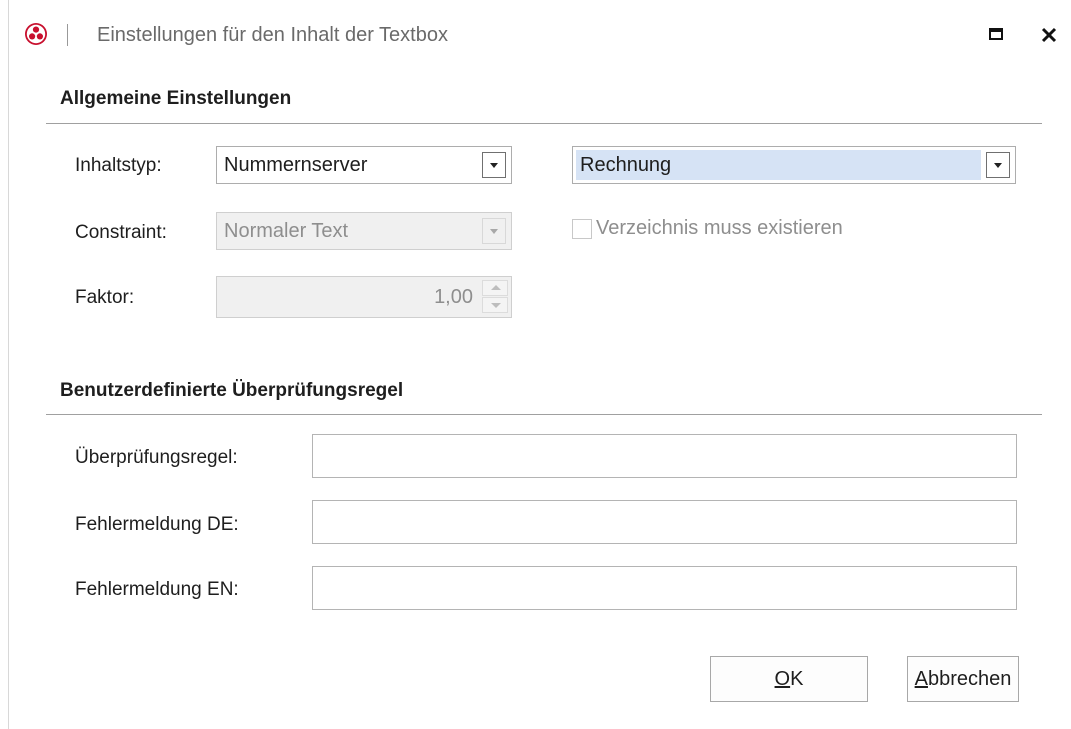 The height and width of the screenshot is (729, 1071). Describe the element at coordinates (664, 522) in the screenshot. I see `error-message-de-input` at that location.